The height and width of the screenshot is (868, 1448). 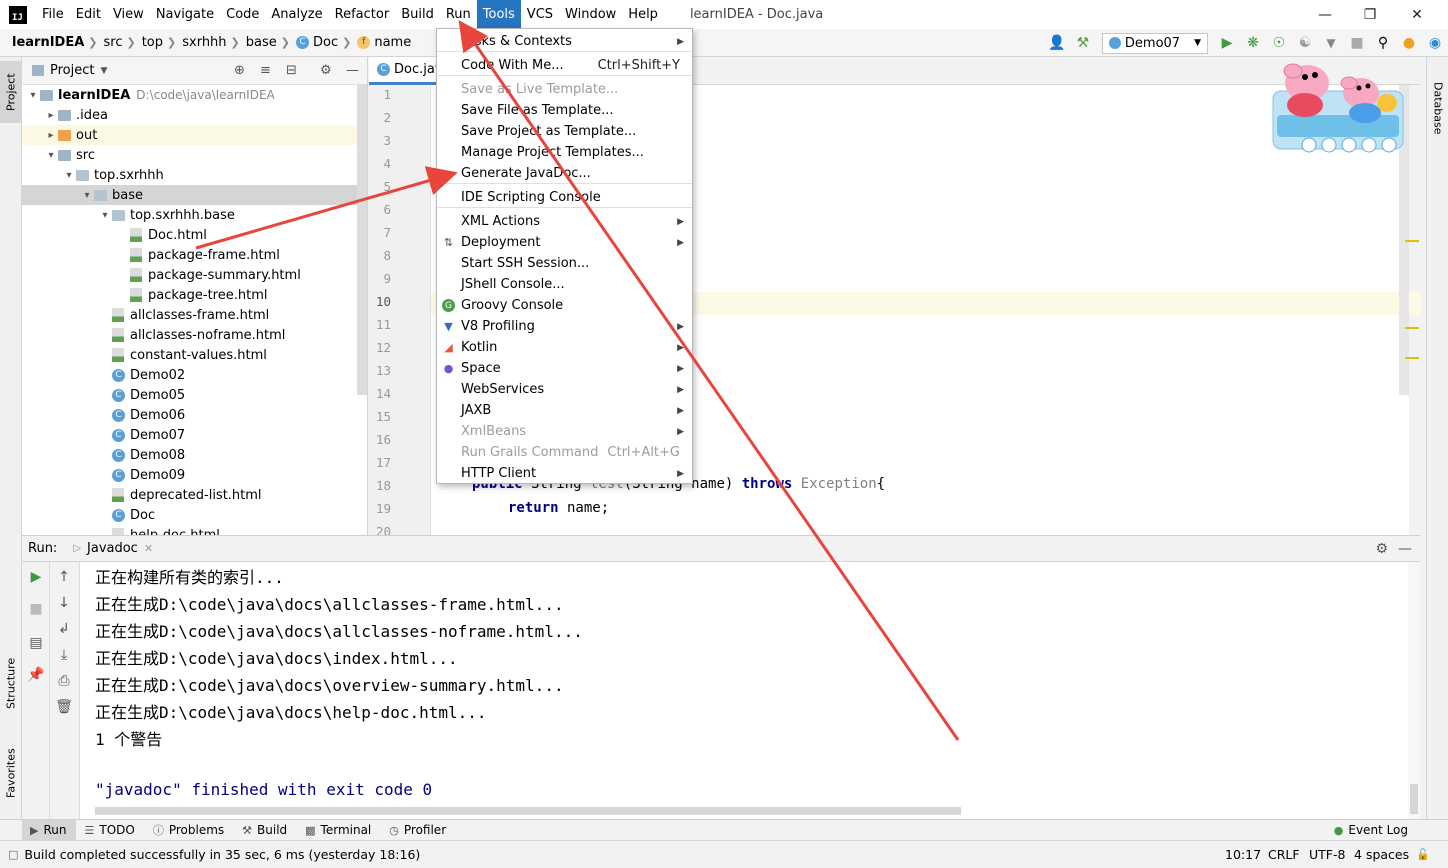 I want to click on tree-item: C Demo07, so click(x=194, y=435).